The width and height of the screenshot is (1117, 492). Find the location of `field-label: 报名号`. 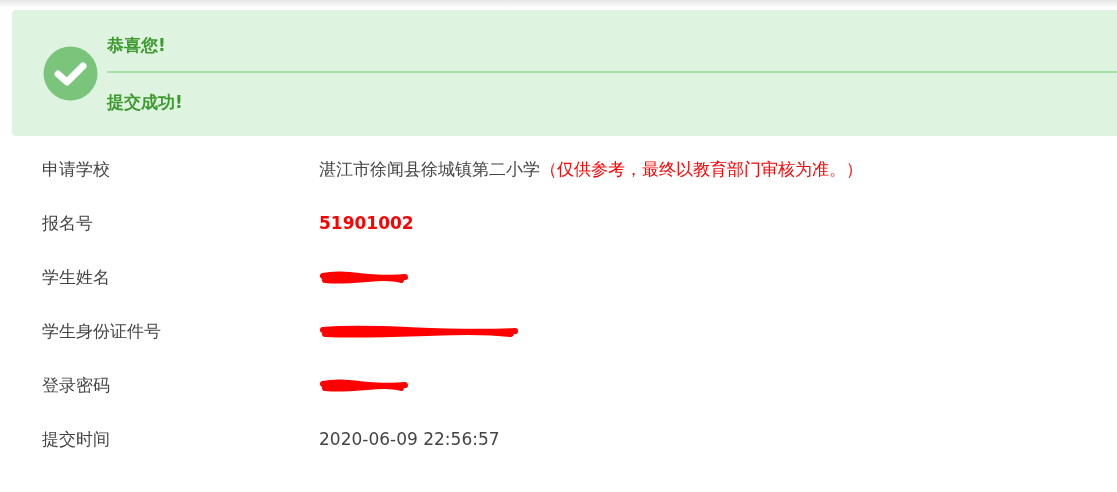

field-label: 报名号 is located at coordinates (67, 223).